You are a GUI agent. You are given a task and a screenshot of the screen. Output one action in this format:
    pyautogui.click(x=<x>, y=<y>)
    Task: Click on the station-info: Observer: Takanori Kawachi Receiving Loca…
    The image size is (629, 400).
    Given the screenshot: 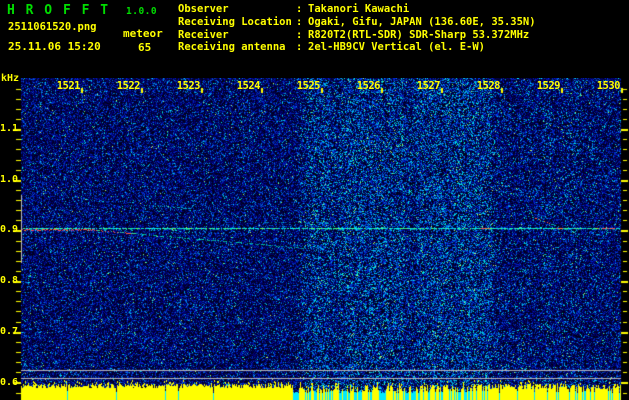 What is the action you would take?
    pyautogui.click(x=357, y=28)
    